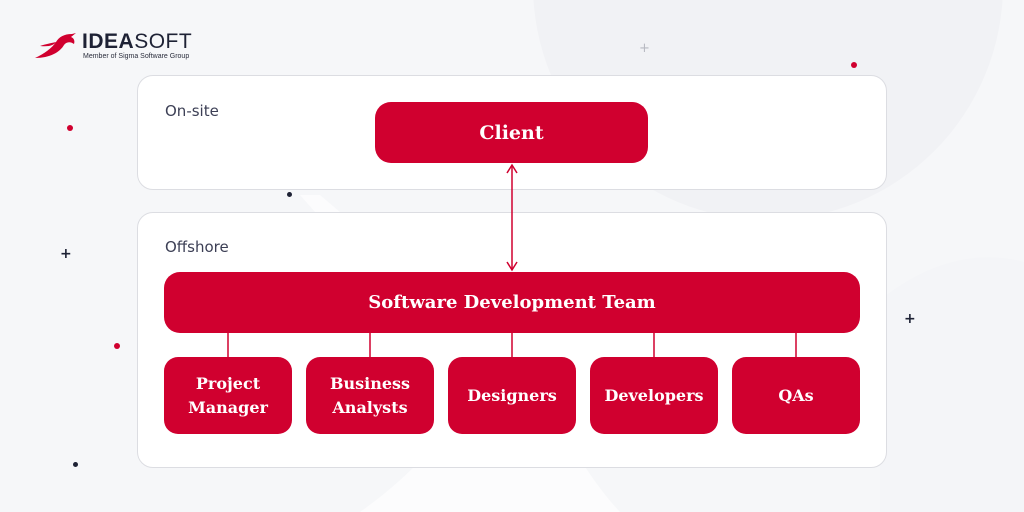  I want to click on brand-name-bold: IDEA, so click(108, 41).